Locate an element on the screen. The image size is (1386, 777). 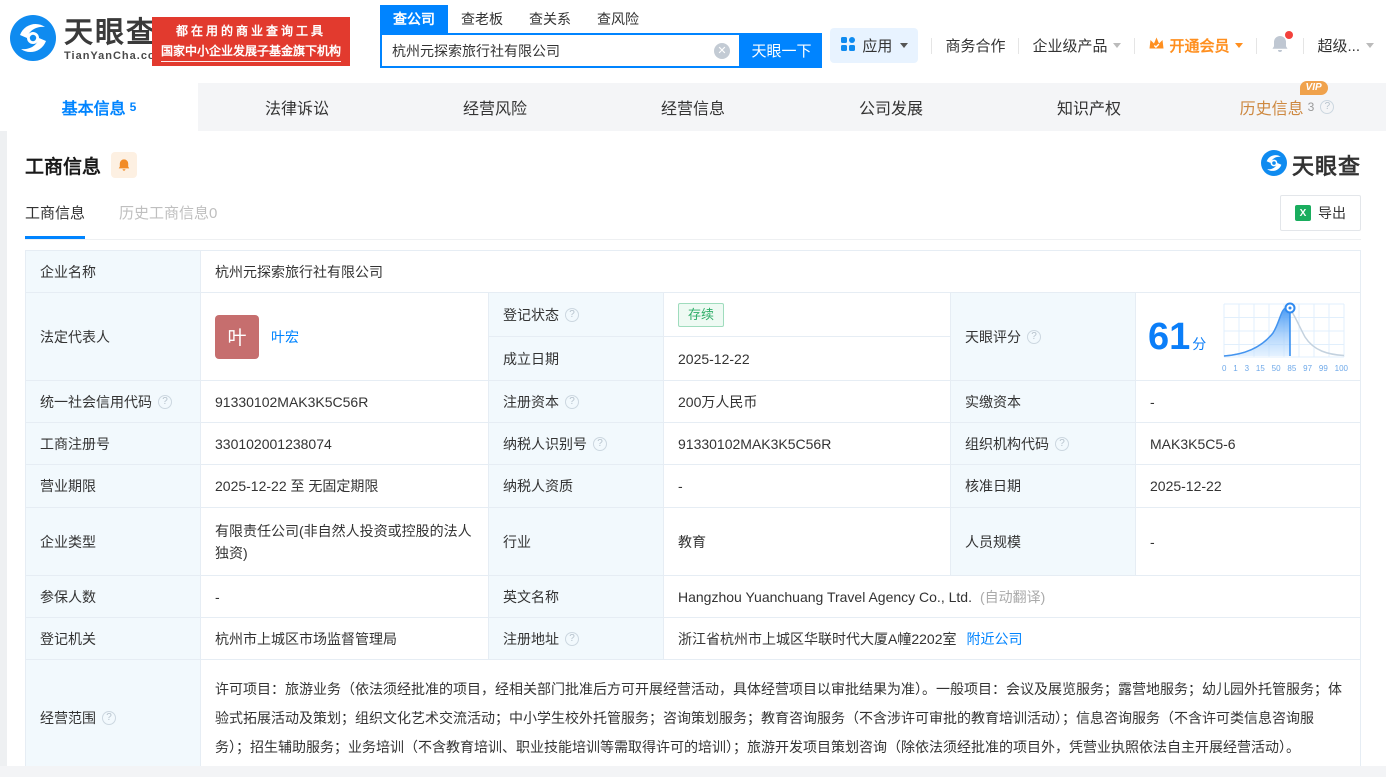
search-input is located at coordinates (560, 50).